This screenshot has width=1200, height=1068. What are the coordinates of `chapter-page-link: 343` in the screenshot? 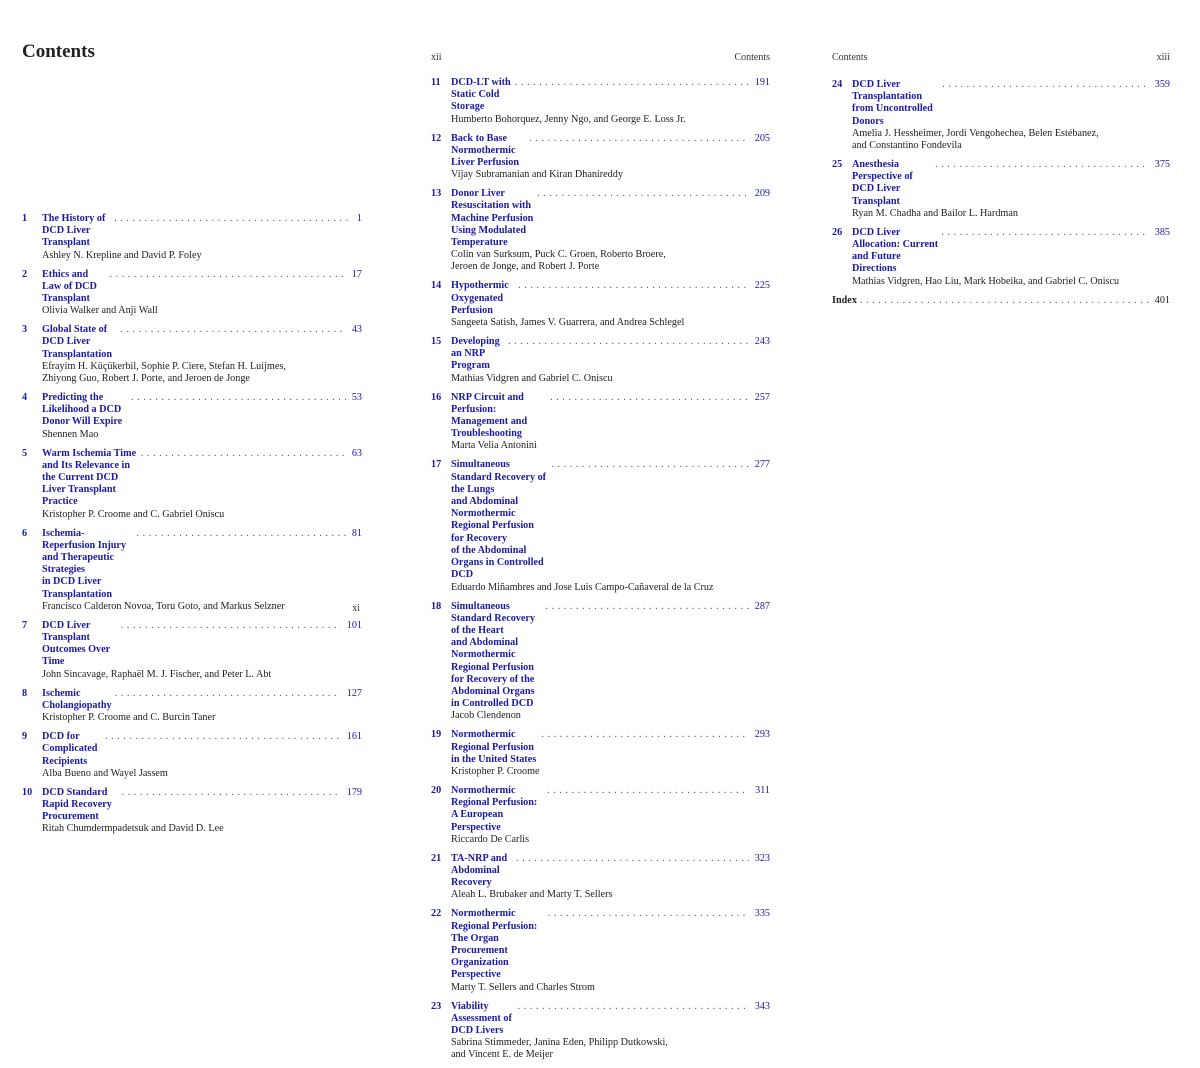 It's located at (762, 1007).